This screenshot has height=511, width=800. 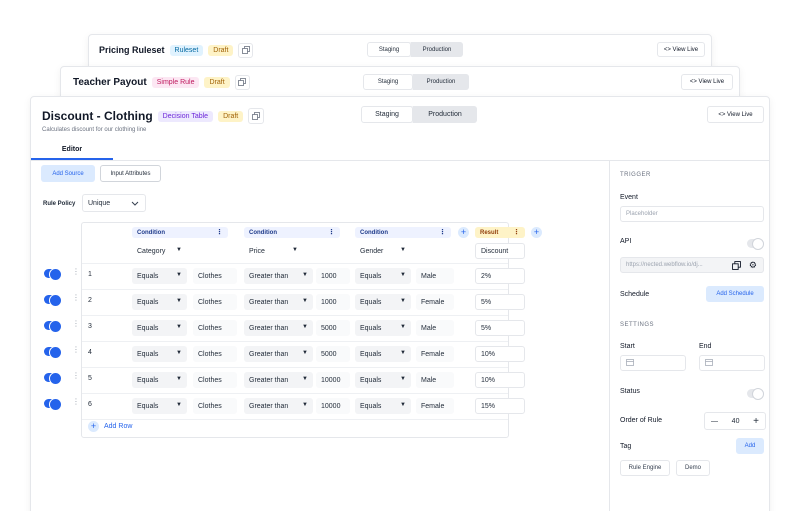 What do you see at coordinates (500, 232) in the screenshot?
I see `result-header: Result ⋮` at bounding box center [500, 232].